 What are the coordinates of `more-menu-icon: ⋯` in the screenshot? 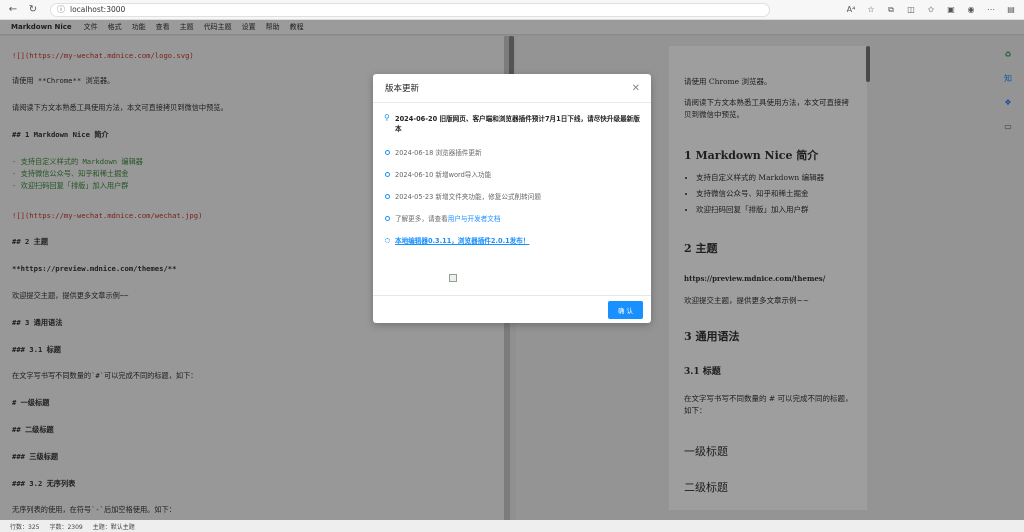 It's located at (991, 10).